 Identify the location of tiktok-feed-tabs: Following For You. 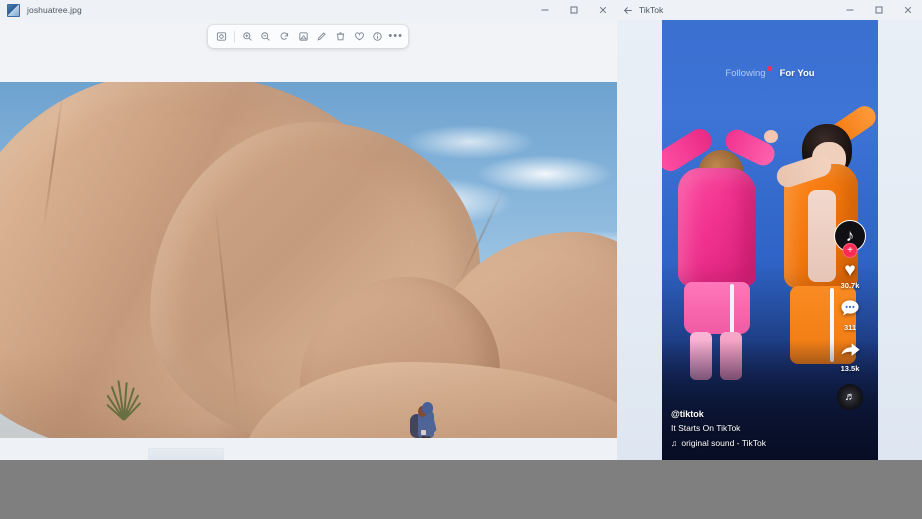
(770, 72).